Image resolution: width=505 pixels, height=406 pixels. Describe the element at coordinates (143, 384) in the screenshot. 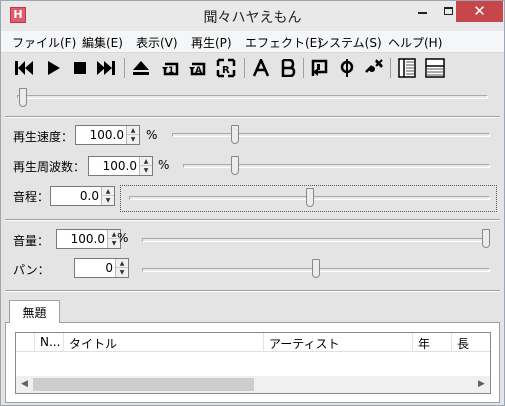

I see `scrollbar-thumb` at that location.